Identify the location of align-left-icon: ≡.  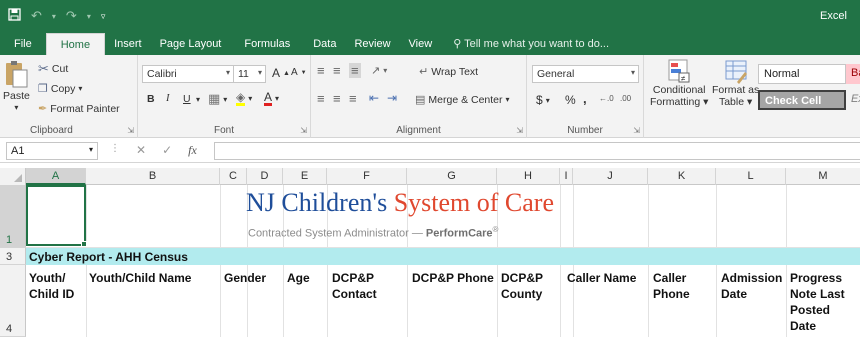
(321, 98).